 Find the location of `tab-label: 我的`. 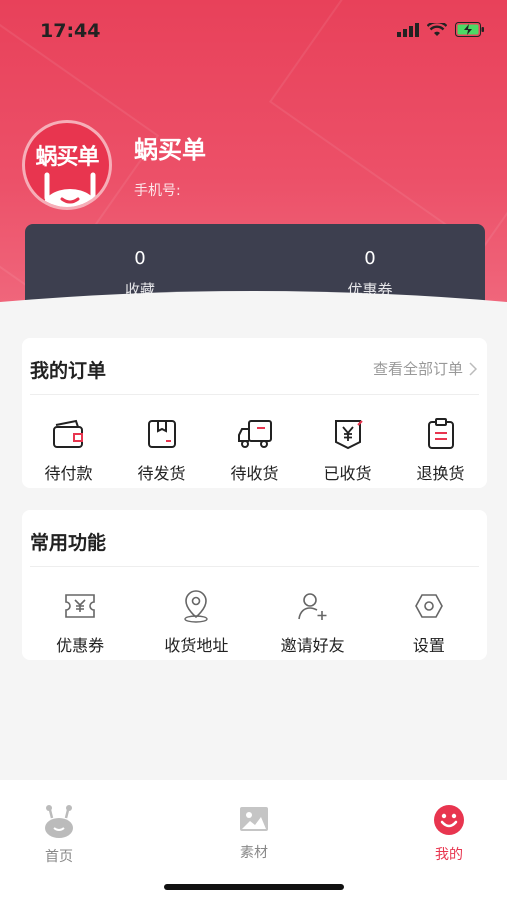

tab-label: 我的 is located at coordinates (449, 855).